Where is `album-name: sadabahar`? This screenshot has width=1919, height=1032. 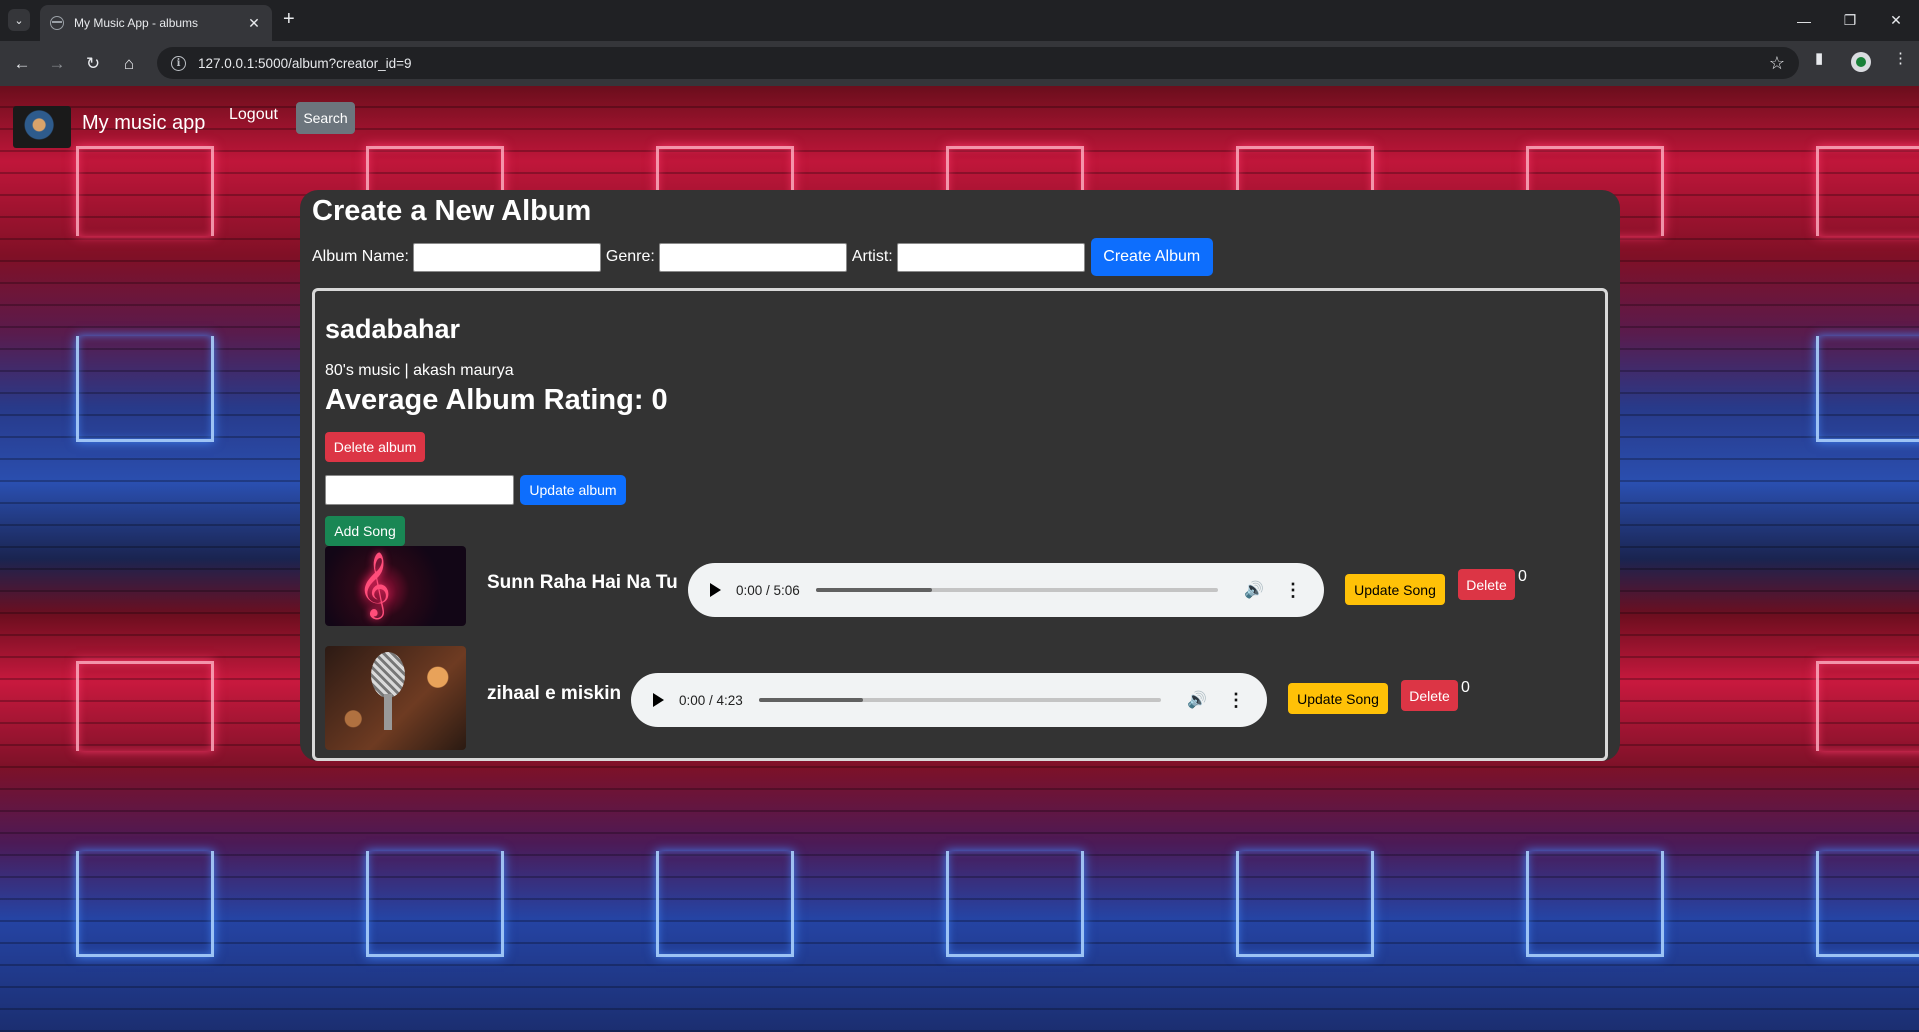 album-name: sadabahar is located at coordinates (393, 329).